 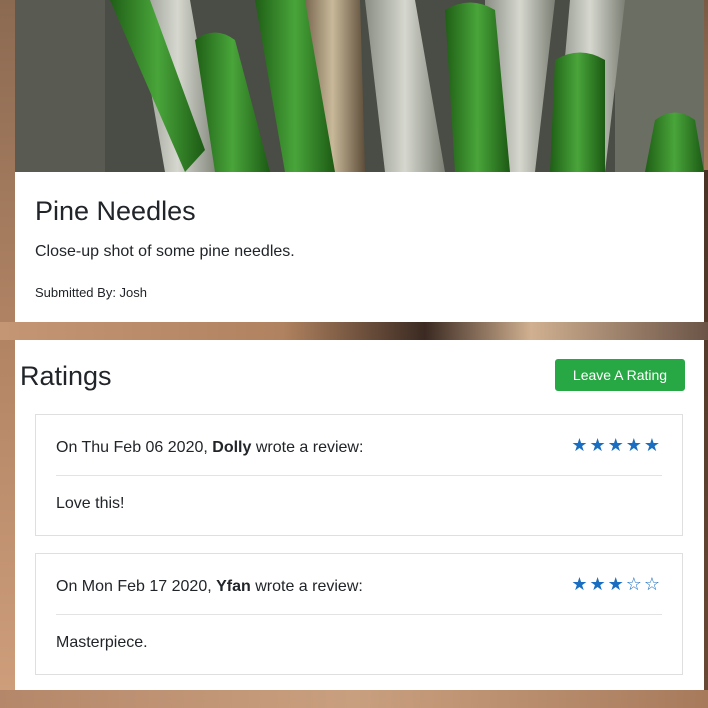 I want to click on ratings-heading: Ratings, so click(x=66, y=376).